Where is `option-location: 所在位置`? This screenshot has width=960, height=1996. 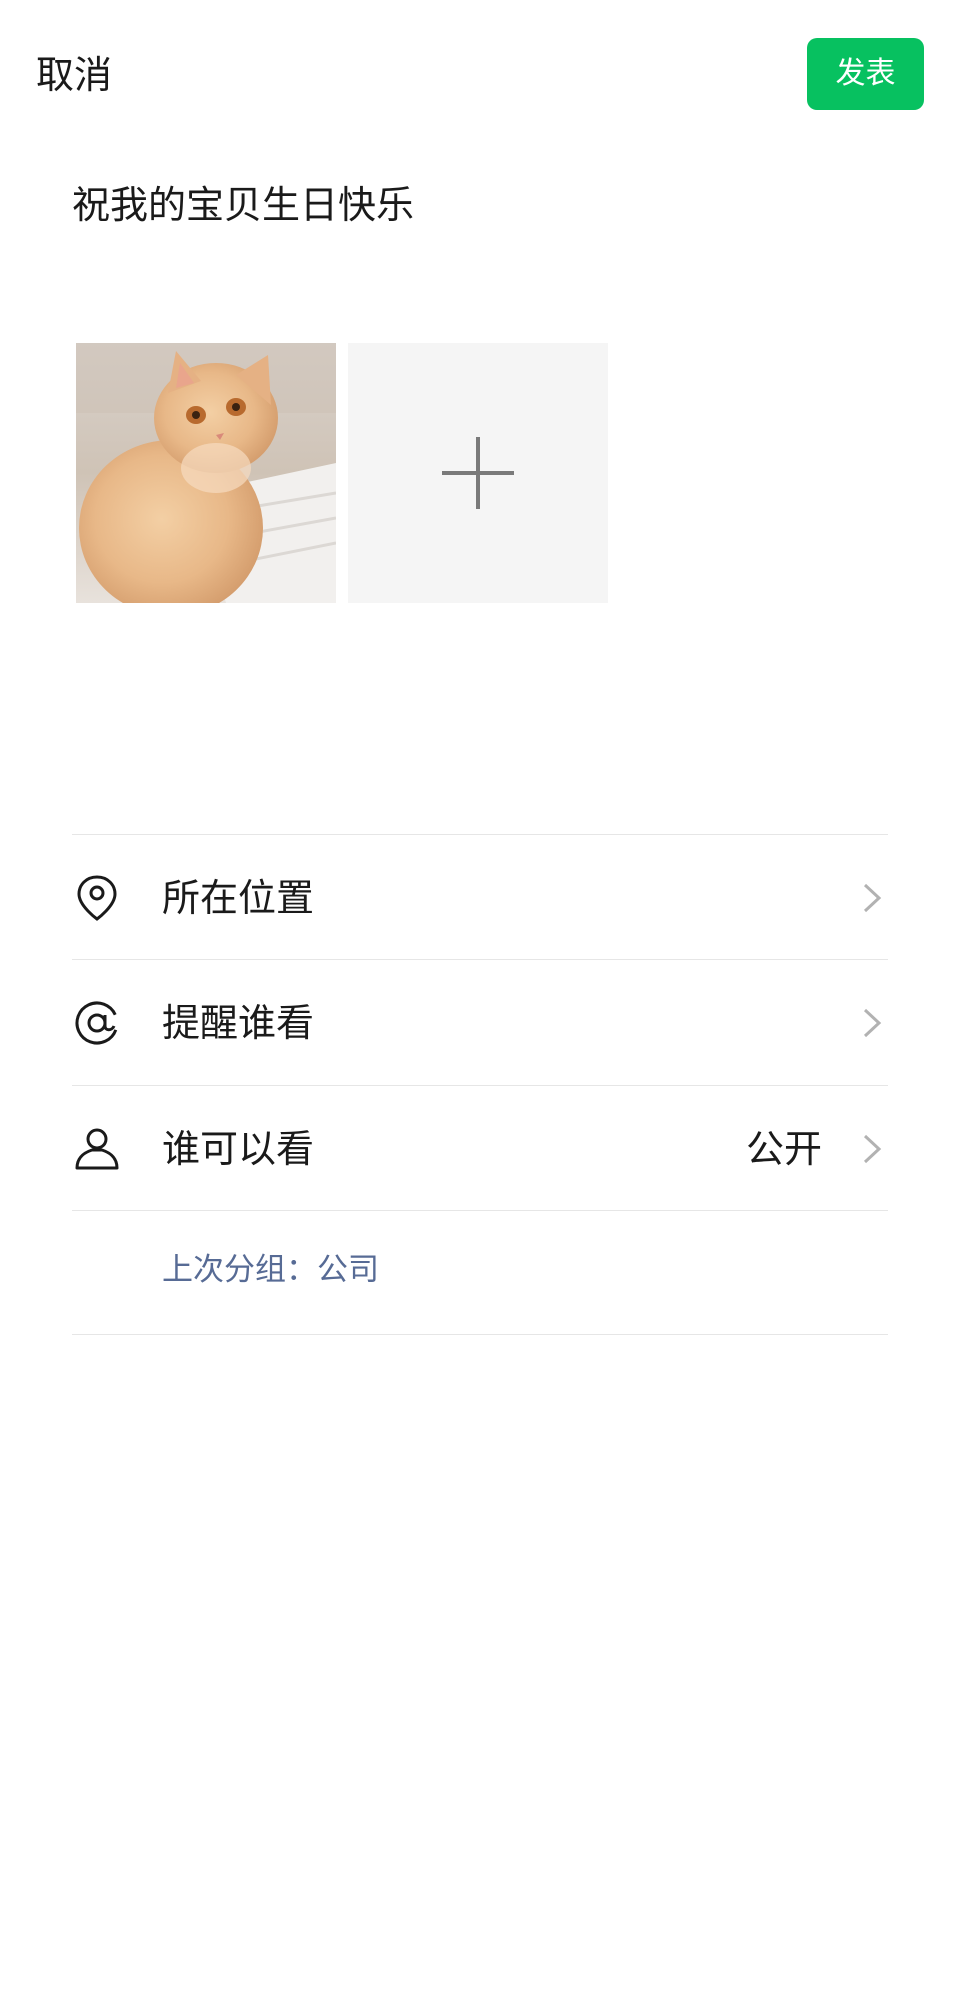 option-location: 所在位置 is located at coordinates (480, 897).